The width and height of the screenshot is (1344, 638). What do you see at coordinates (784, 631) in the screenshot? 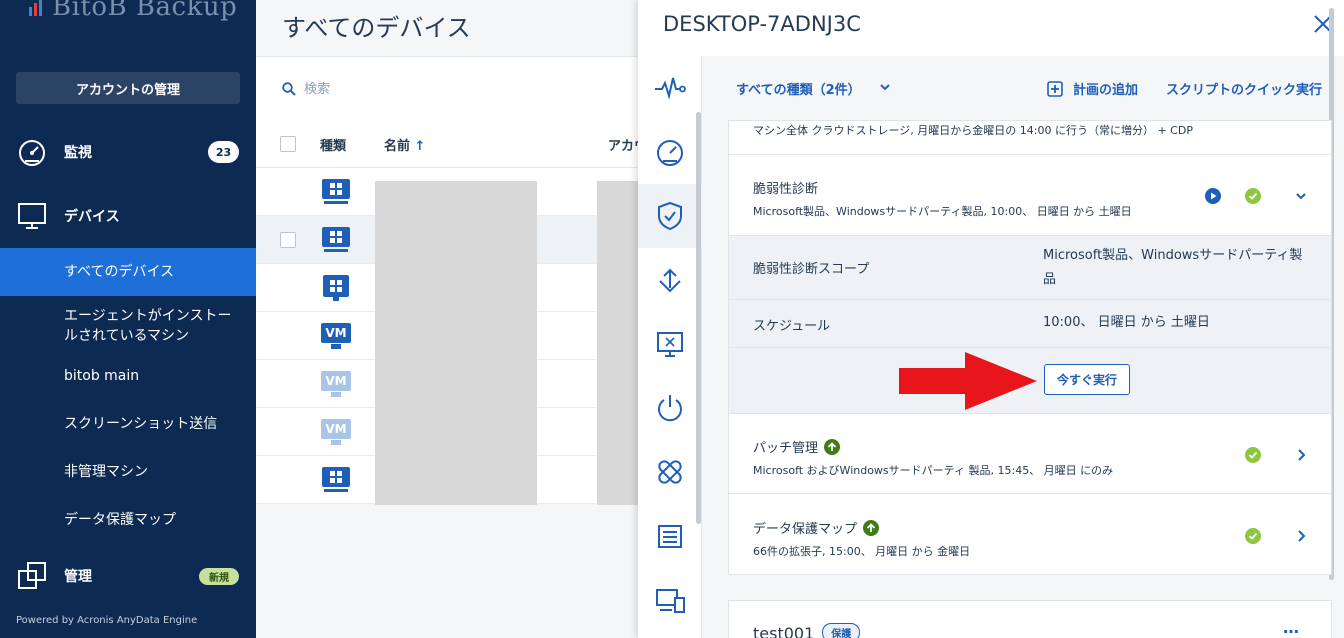
I see `device-name: test001` at bounding box center [784, 631].